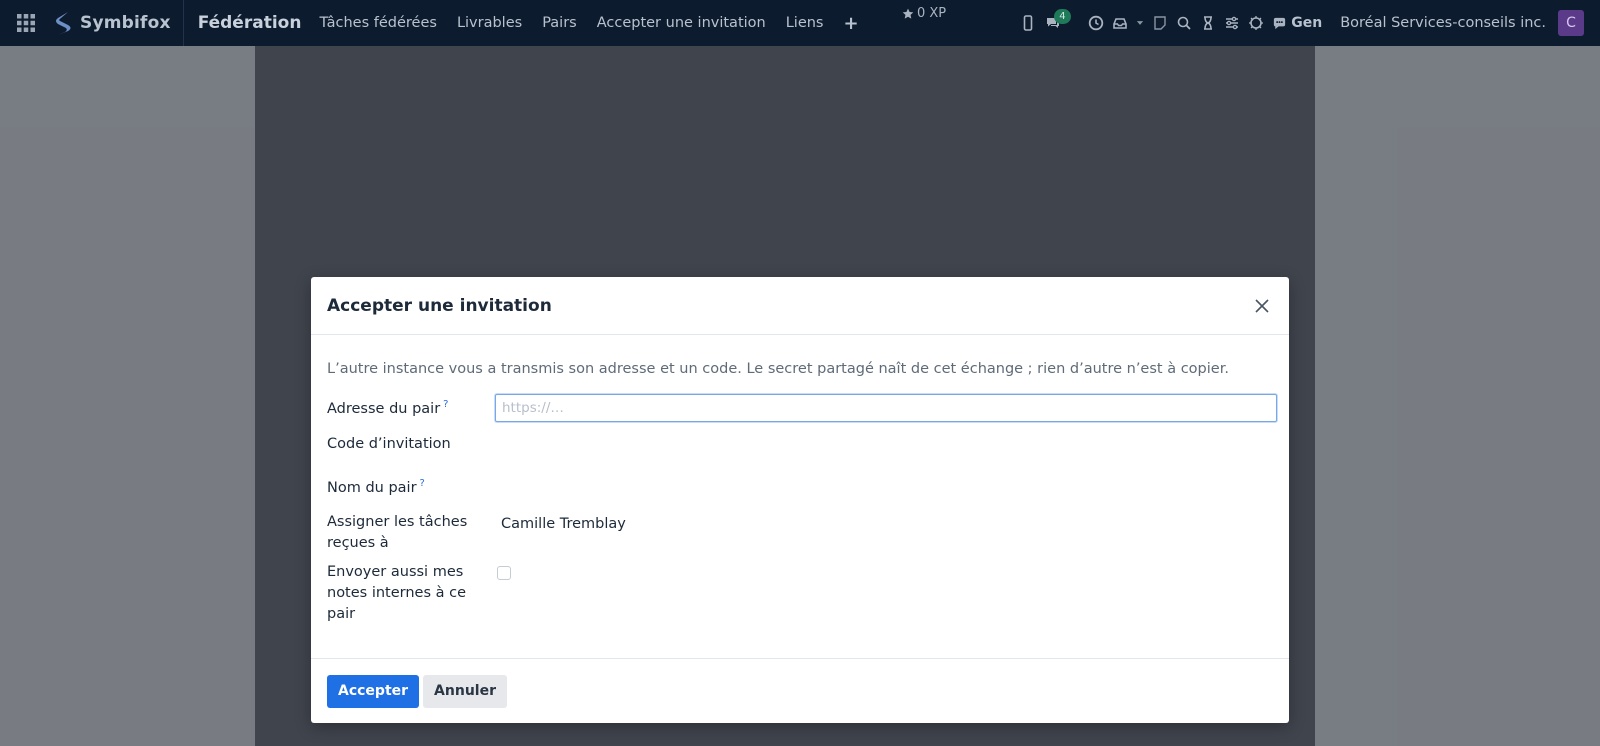 This screenshot has height=746, width=1600. What do you see at coordinates (389, 444) in the screenshot?
I see `invitation-code-label: Code d’invitation` at bounding box center [389, 444].